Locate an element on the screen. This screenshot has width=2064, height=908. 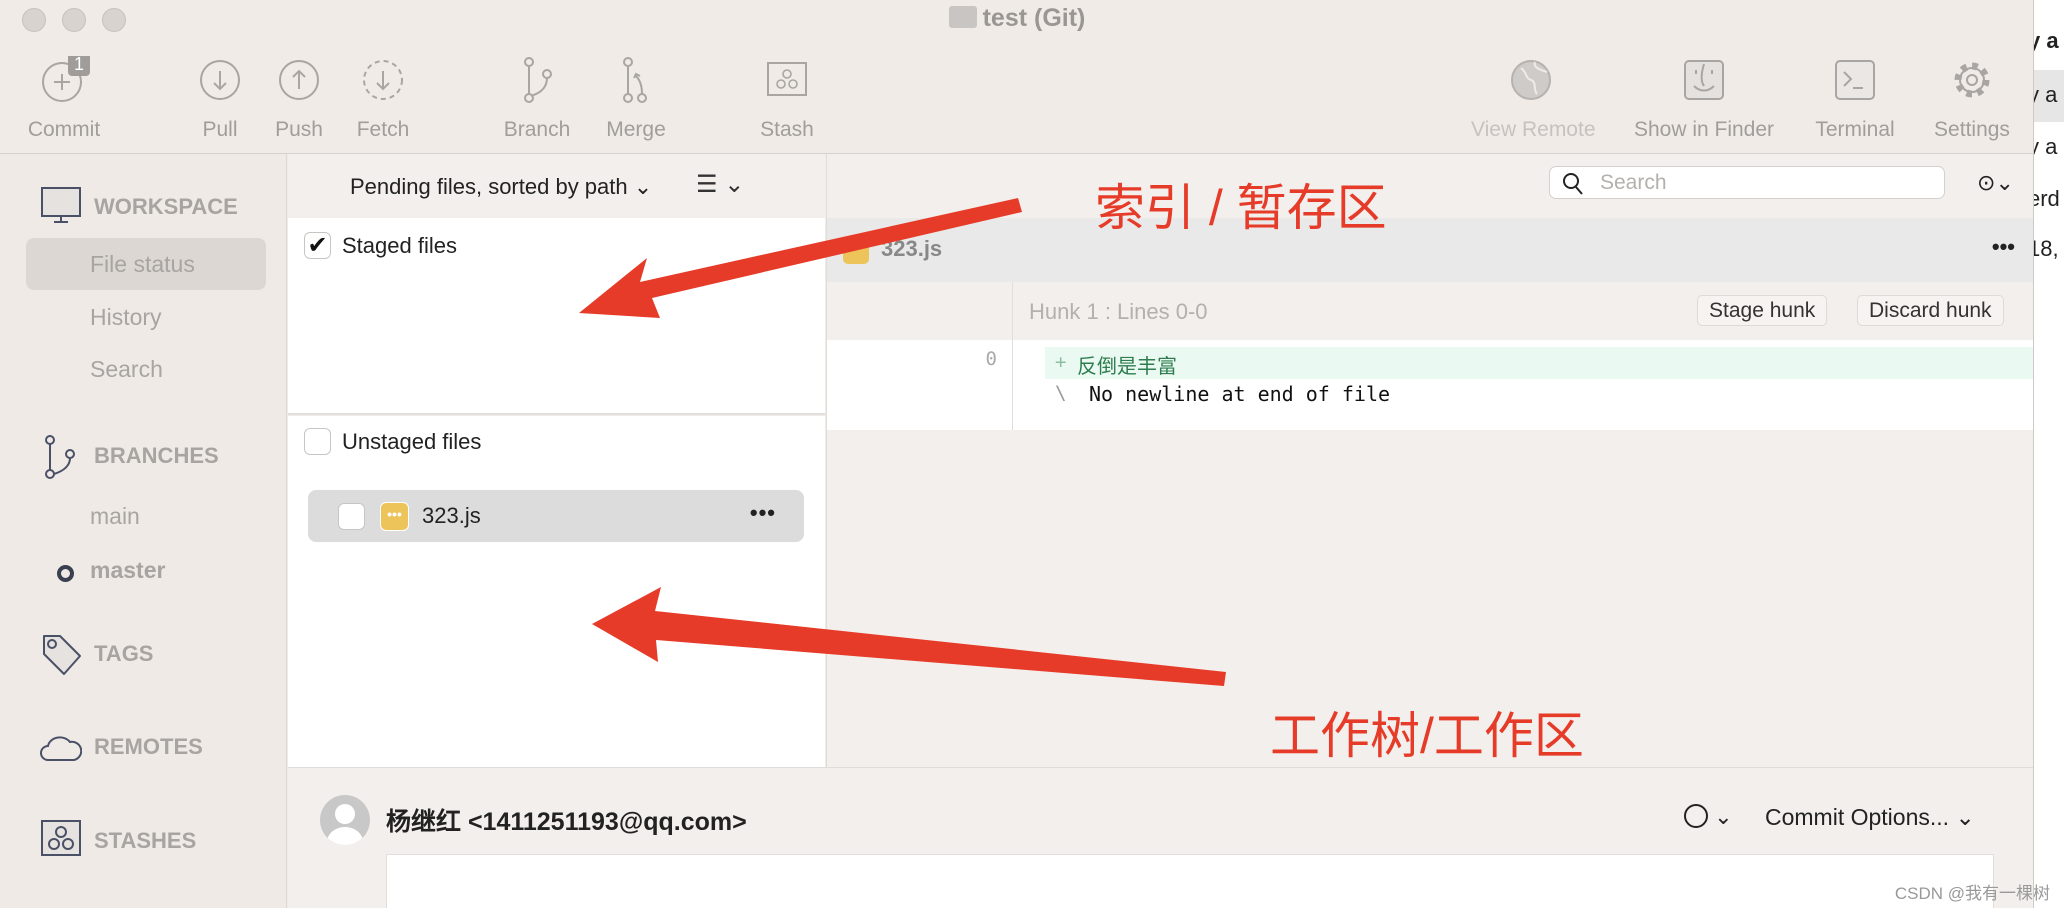
worktree-annotation: 工作树/工作区 is located at coordinates (1427, 736).